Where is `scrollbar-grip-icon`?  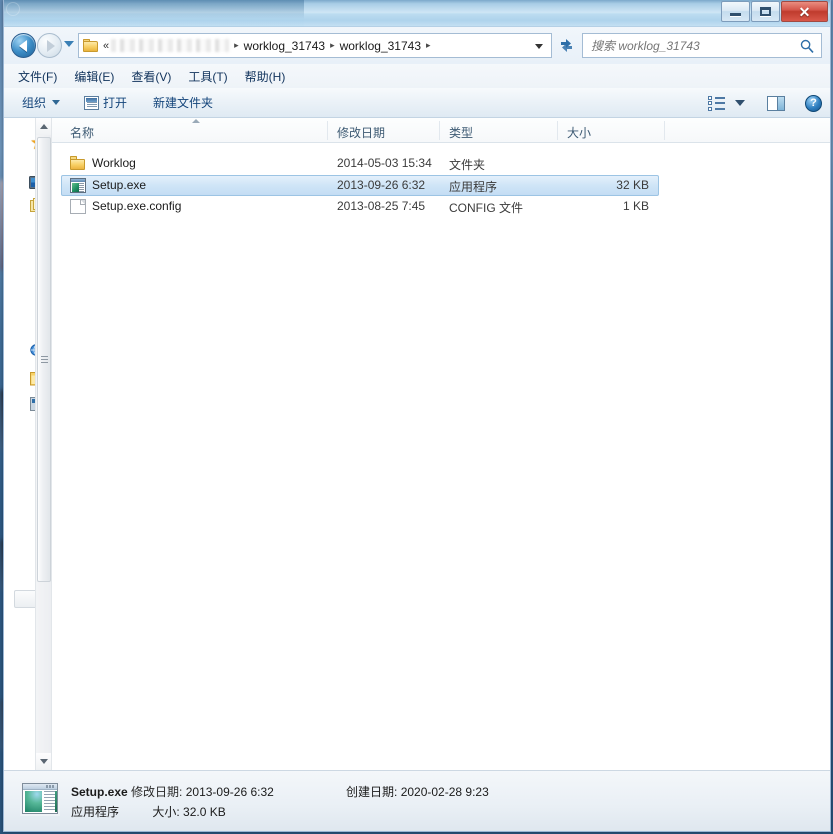
scrollbar-grip-icon is located at coordinates (44, 359).